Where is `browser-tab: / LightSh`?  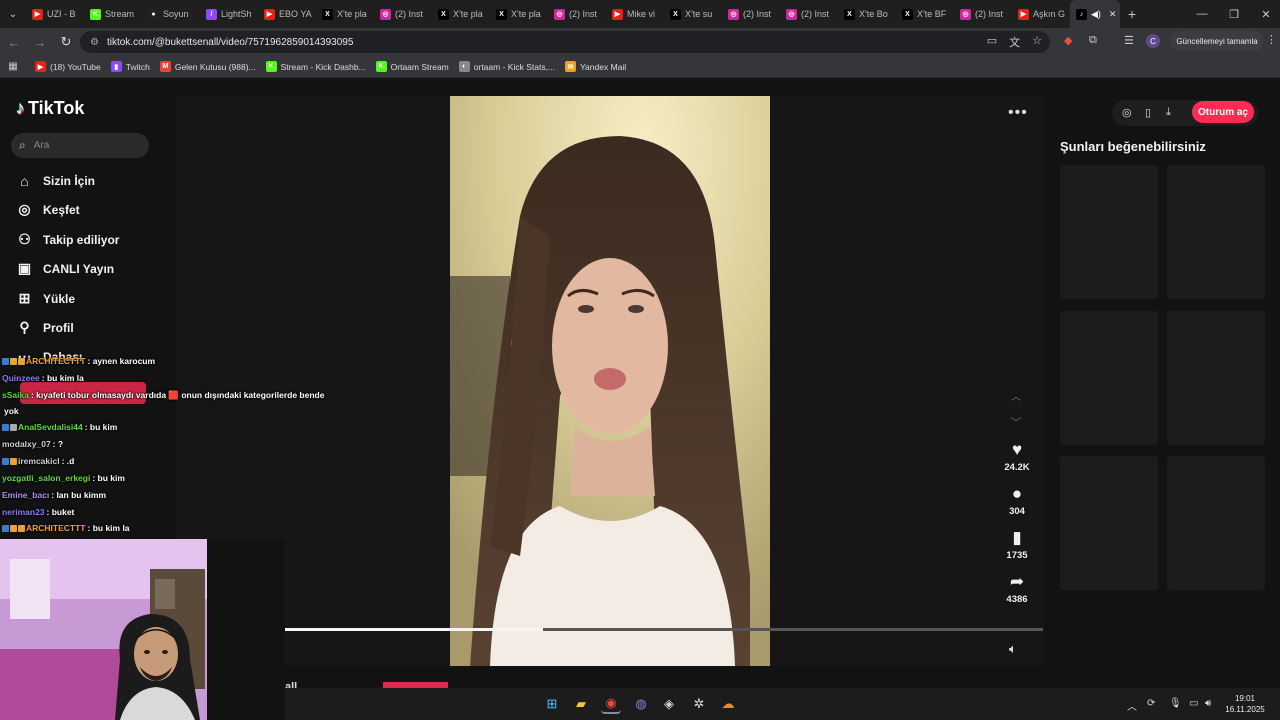 browser-tab: / LightSh is located at coordinates (229, 14).